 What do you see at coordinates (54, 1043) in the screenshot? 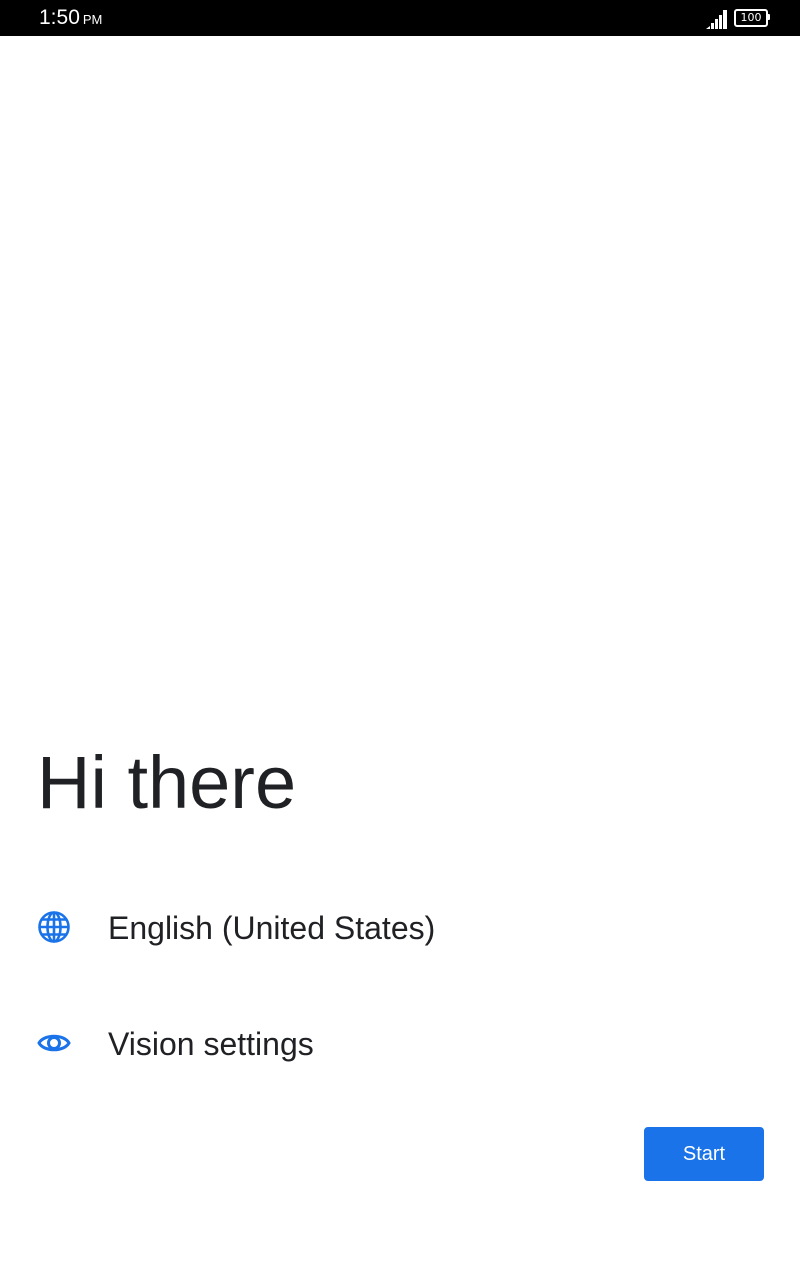
I see `eye-icon` at bounding box center [54, 1043].